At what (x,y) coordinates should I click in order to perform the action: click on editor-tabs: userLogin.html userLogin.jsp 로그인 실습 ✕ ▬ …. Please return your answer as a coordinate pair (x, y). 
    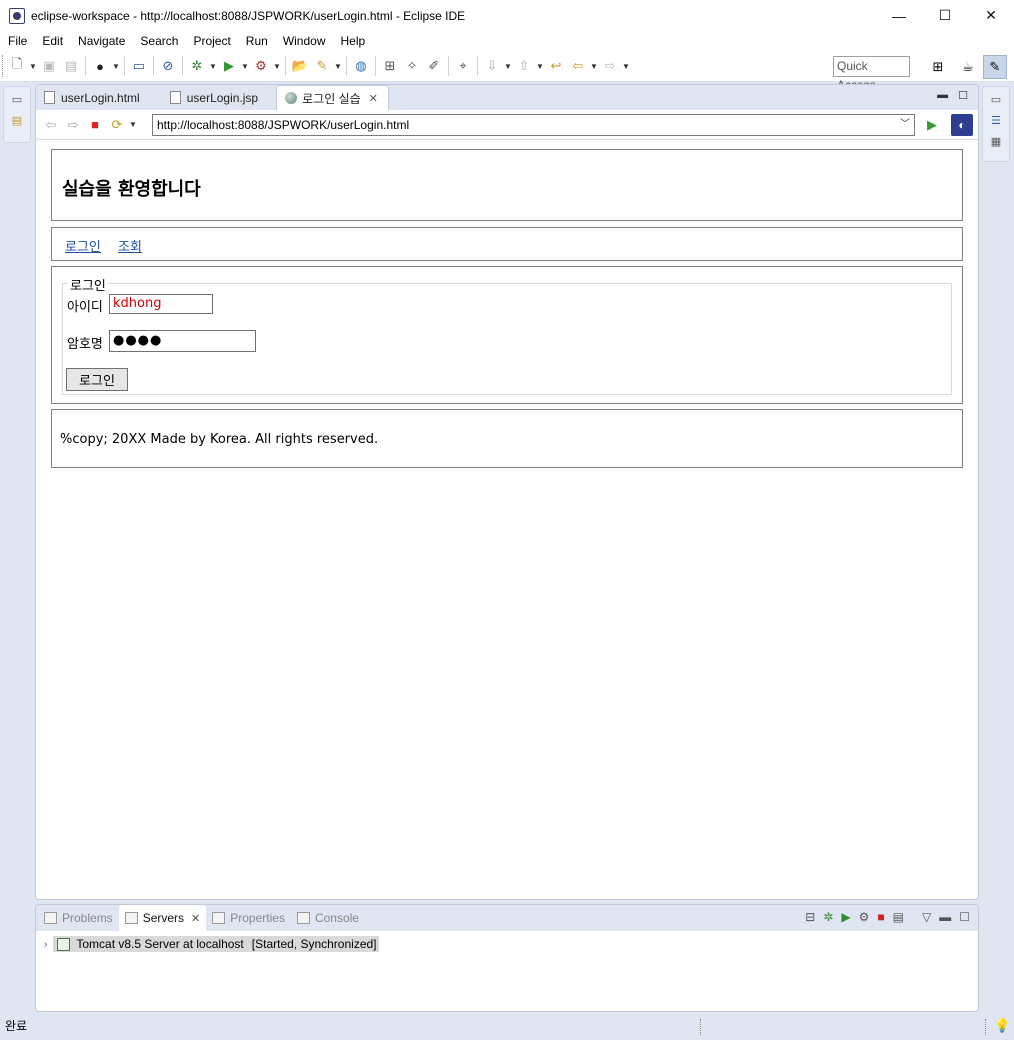
    Looking at the image, I should click on (507, 97).